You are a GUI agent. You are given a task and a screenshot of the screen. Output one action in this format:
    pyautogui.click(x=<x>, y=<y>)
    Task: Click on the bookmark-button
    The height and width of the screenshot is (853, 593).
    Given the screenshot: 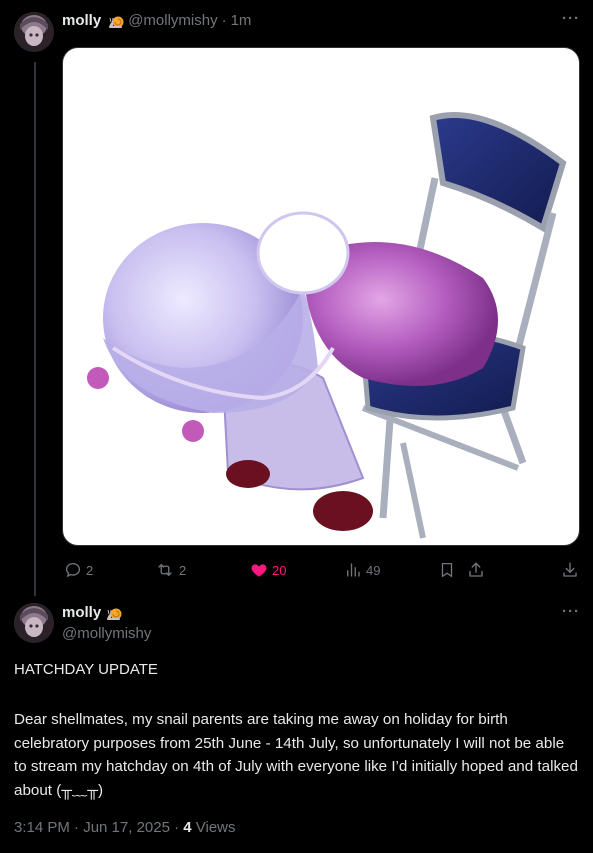 What is the action you would take?
    pyautogui.click(x=447, y=570)
    